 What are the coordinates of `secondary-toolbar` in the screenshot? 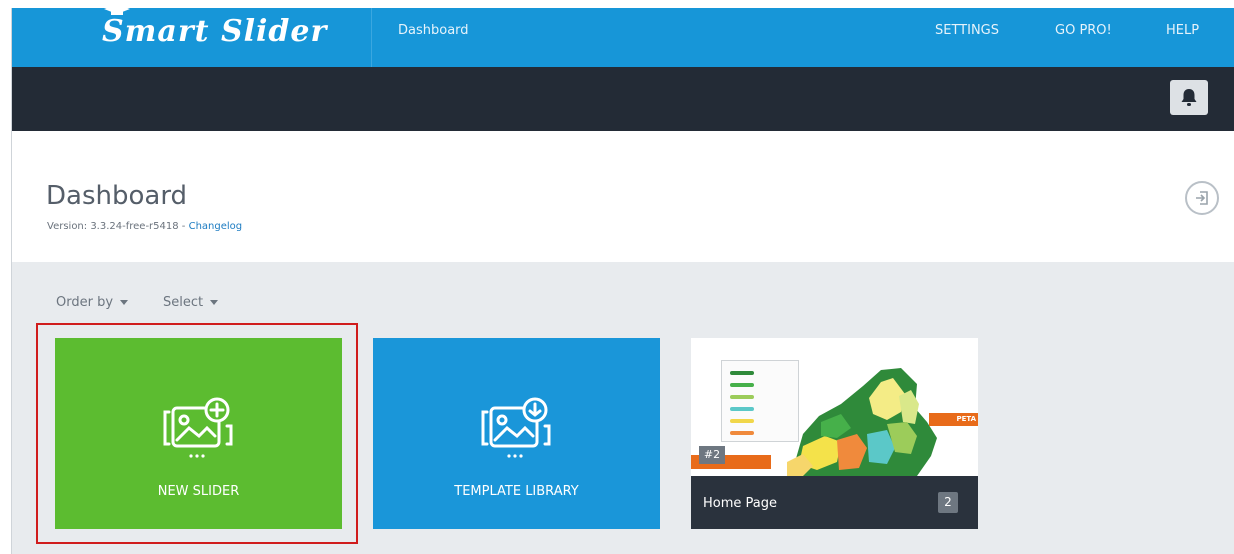 It's located at (623, 99).